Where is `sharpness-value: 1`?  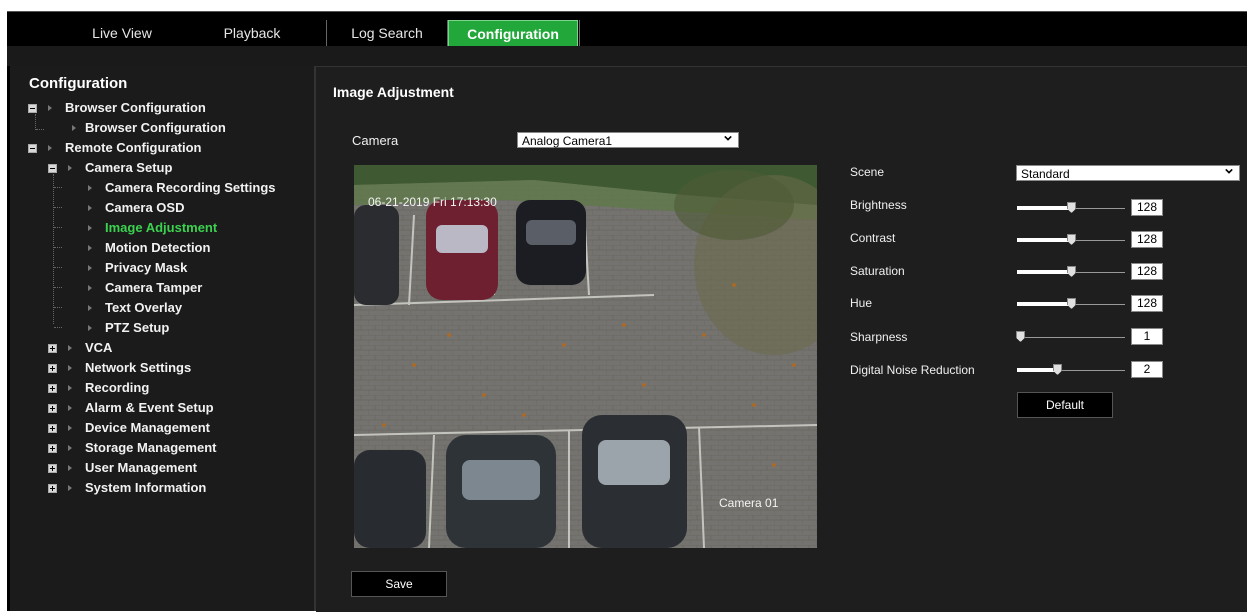 sharpness-value: 1 is located at coordinates (1147, 336).